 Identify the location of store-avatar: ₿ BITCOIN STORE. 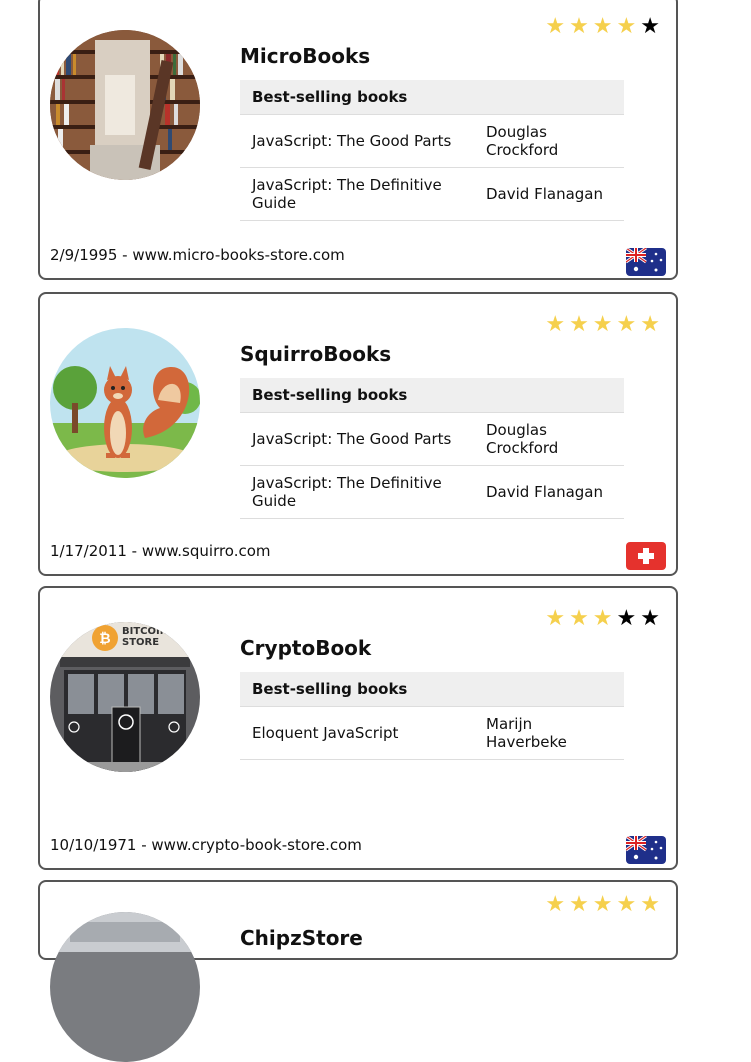
(125, 697).